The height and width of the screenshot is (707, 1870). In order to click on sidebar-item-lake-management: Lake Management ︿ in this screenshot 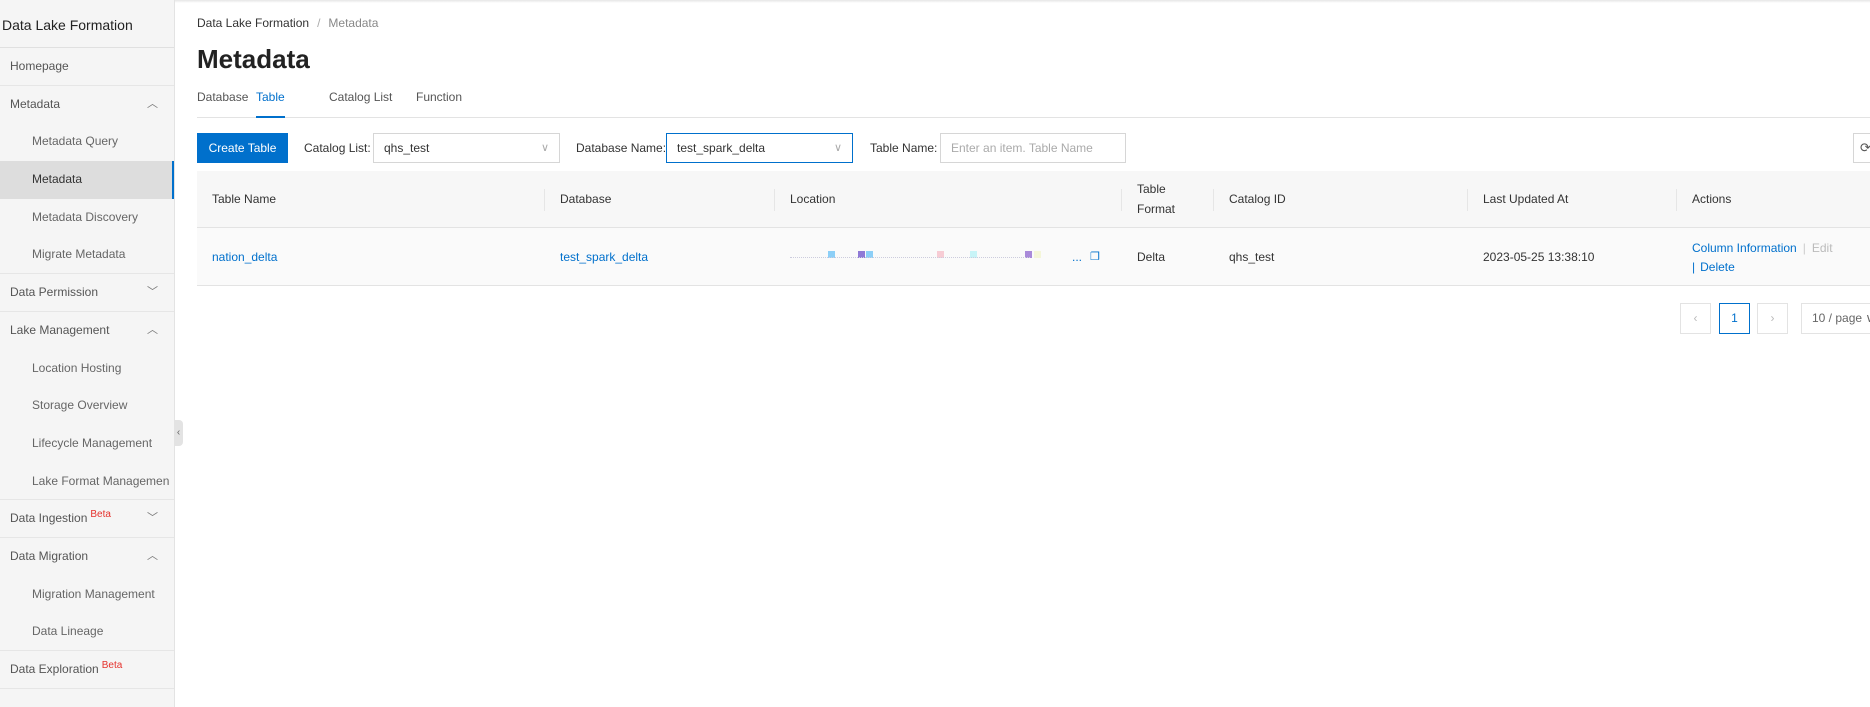, I will do `click(87, 331)`.